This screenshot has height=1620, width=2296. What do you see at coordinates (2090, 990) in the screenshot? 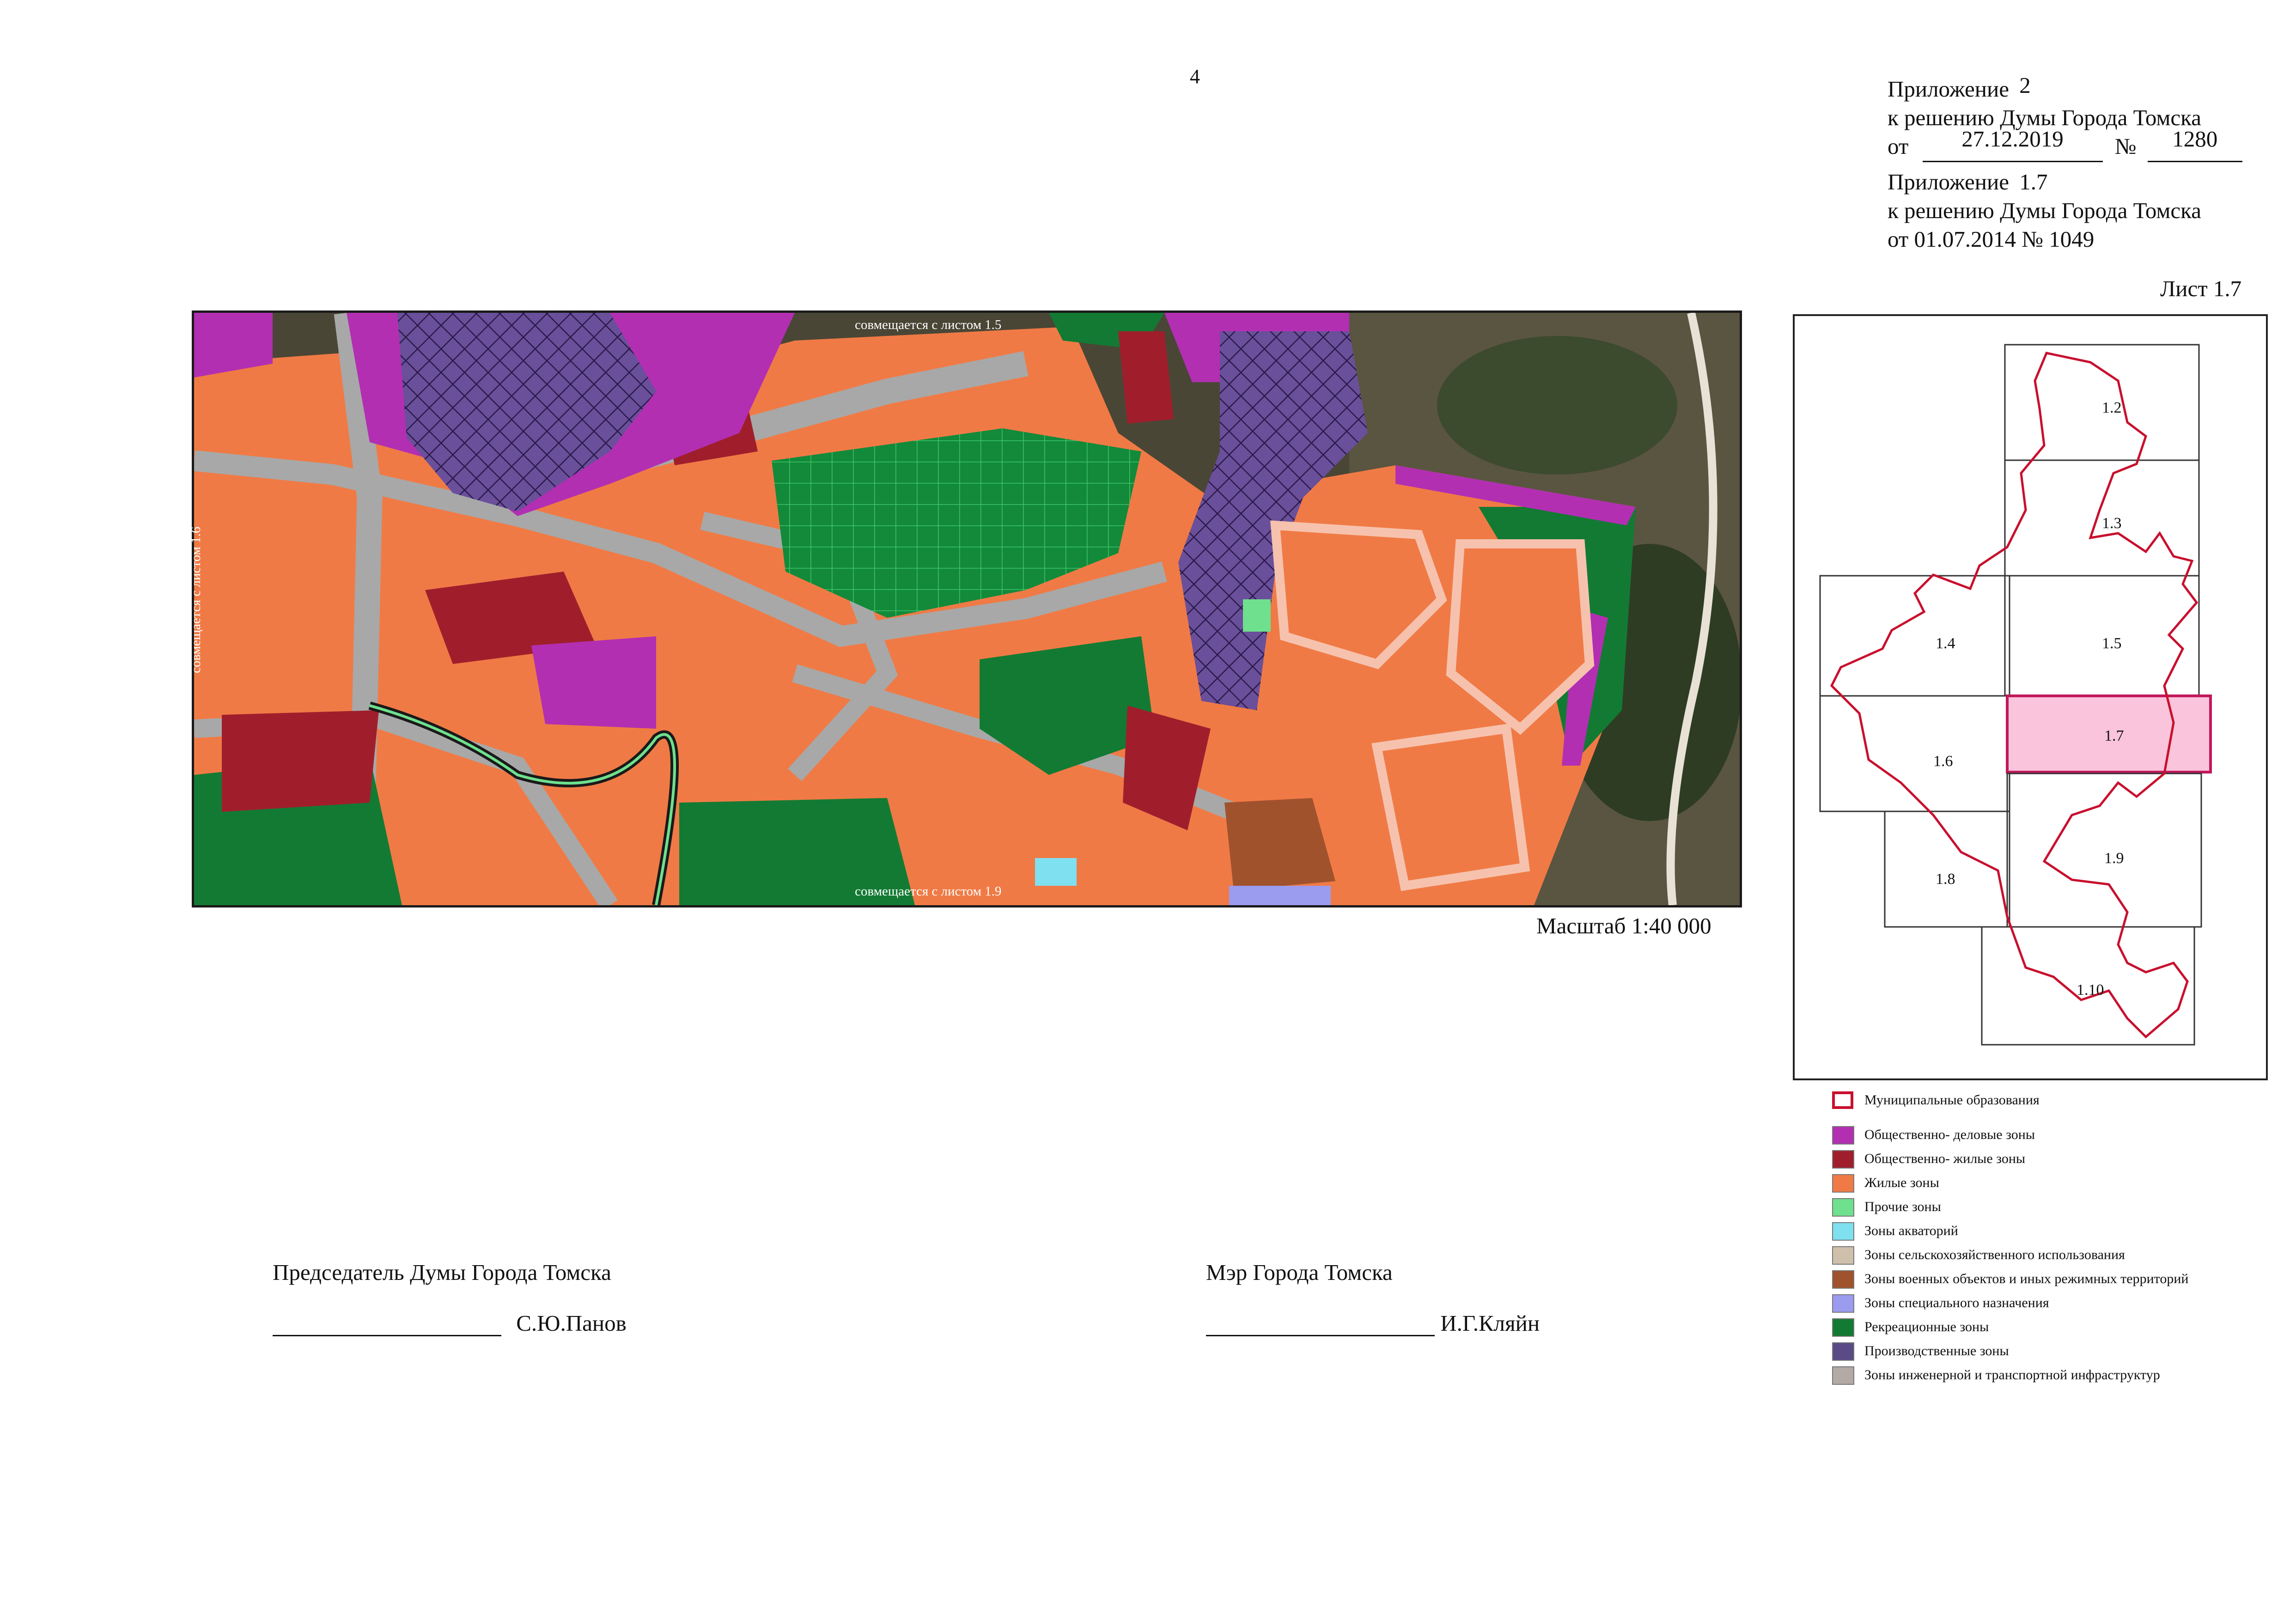
I see `index-label-1-10: 1.10` at bounding box center [2090, 990].